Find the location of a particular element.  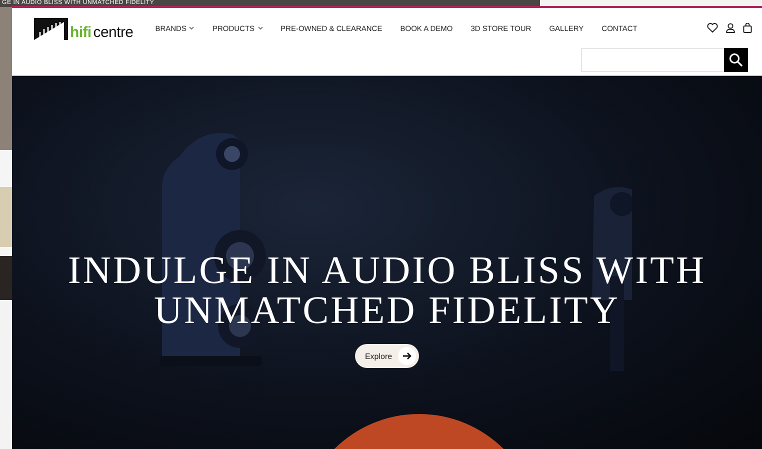

search-button is located at coordinates (736, 60).